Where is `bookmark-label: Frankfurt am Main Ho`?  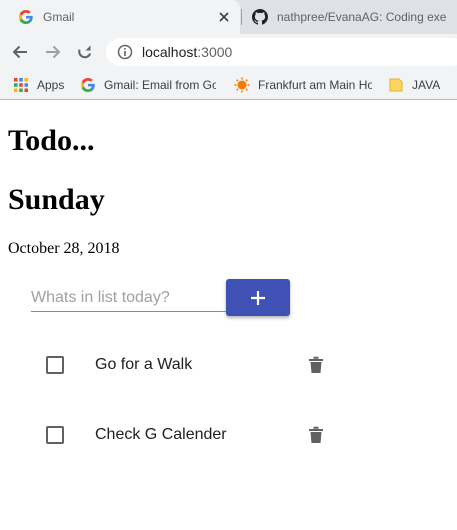 bookmark-label: Frankfurt am Main Ho is located at coordinates (315, 84).